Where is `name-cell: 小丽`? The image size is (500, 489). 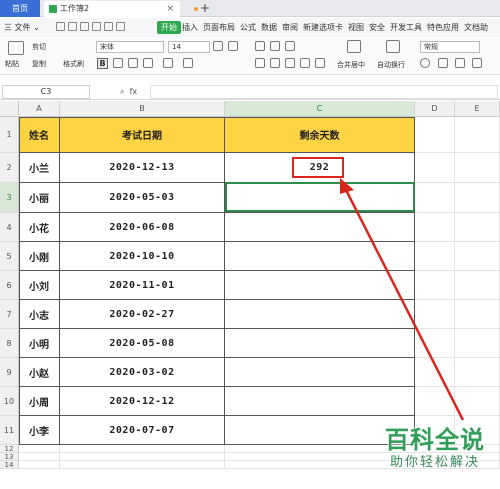
name-cell: 小丽 is located at coordinates (39, 198).